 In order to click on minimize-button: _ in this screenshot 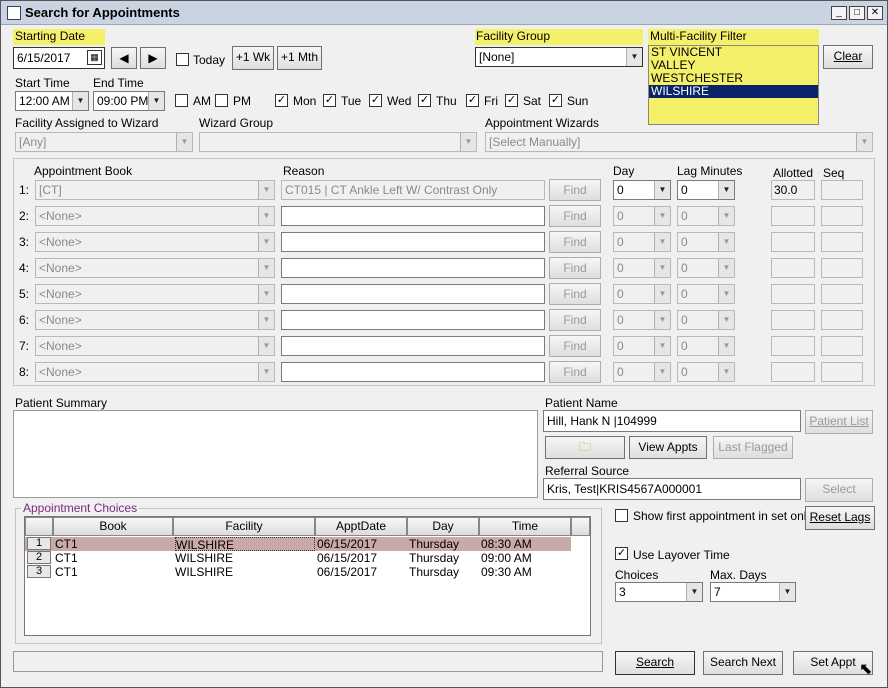, I will do `click(839, 13)`.